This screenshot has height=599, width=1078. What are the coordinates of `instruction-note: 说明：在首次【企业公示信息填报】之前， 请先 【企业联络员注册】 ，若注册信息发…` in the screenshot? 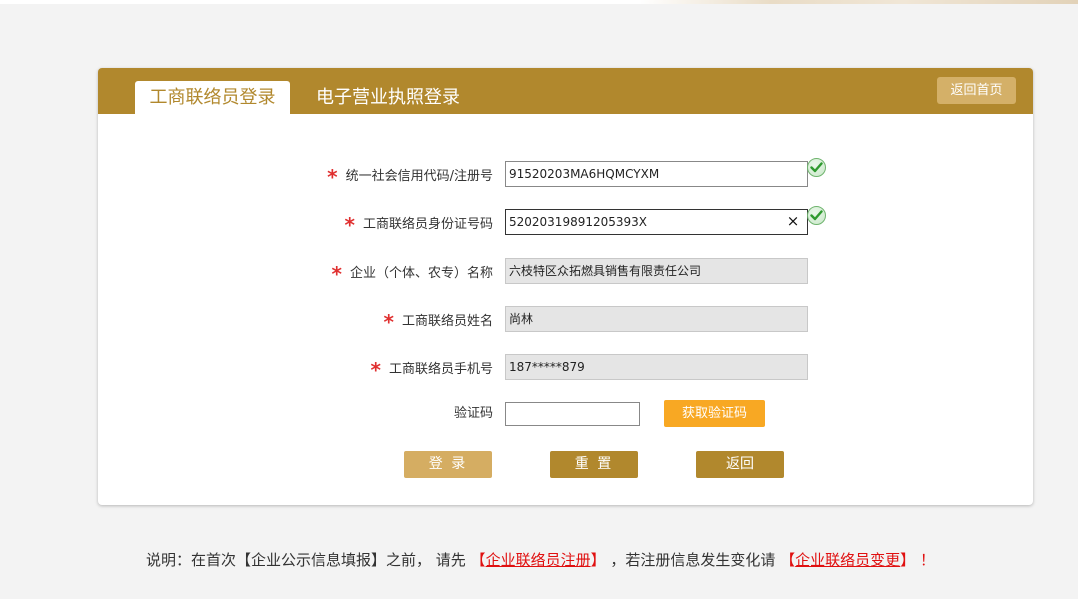 It's located at (540, 560).